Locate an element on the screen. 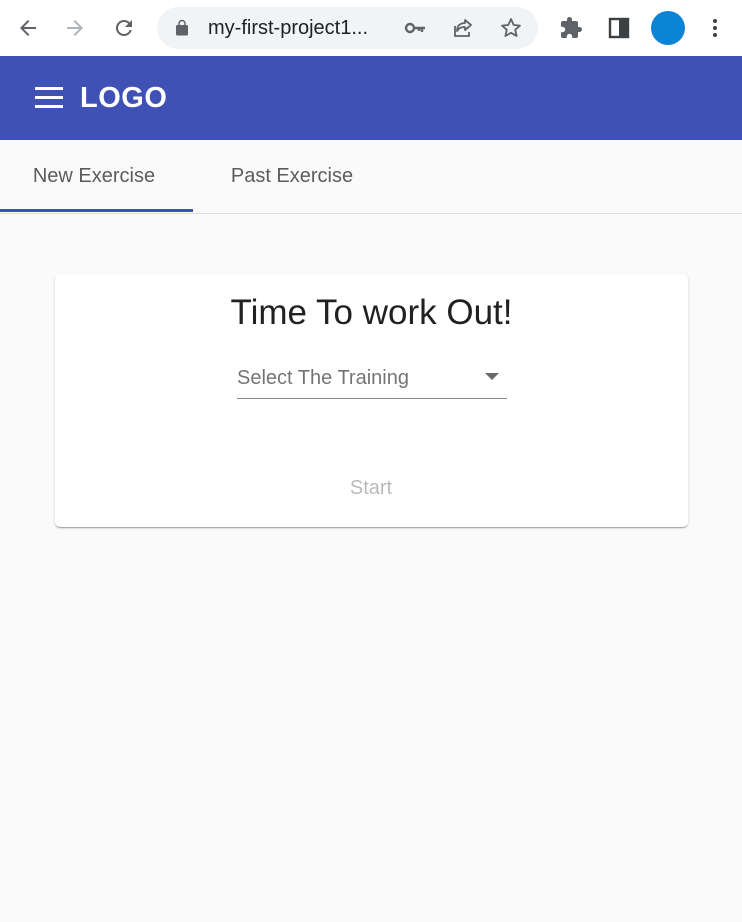  key-icon is located at coordinates (415, 28).